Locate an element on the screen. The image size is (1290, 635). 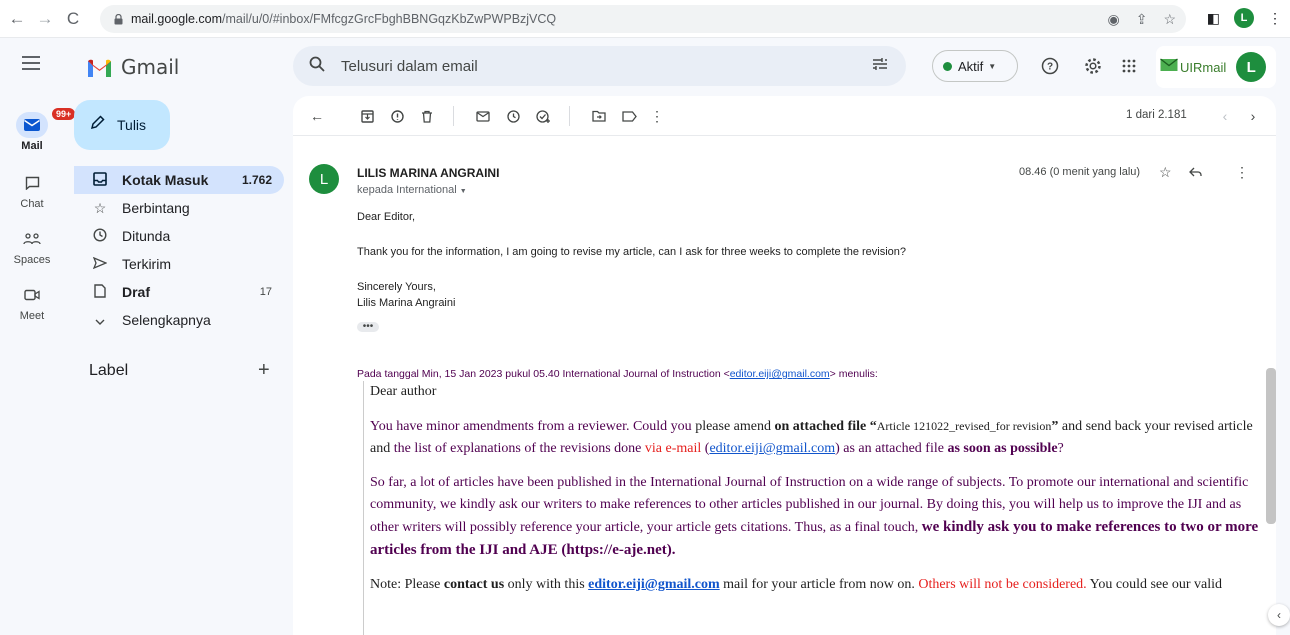
rail-label-spaces: Spaces is located at coordinates (32, 260).